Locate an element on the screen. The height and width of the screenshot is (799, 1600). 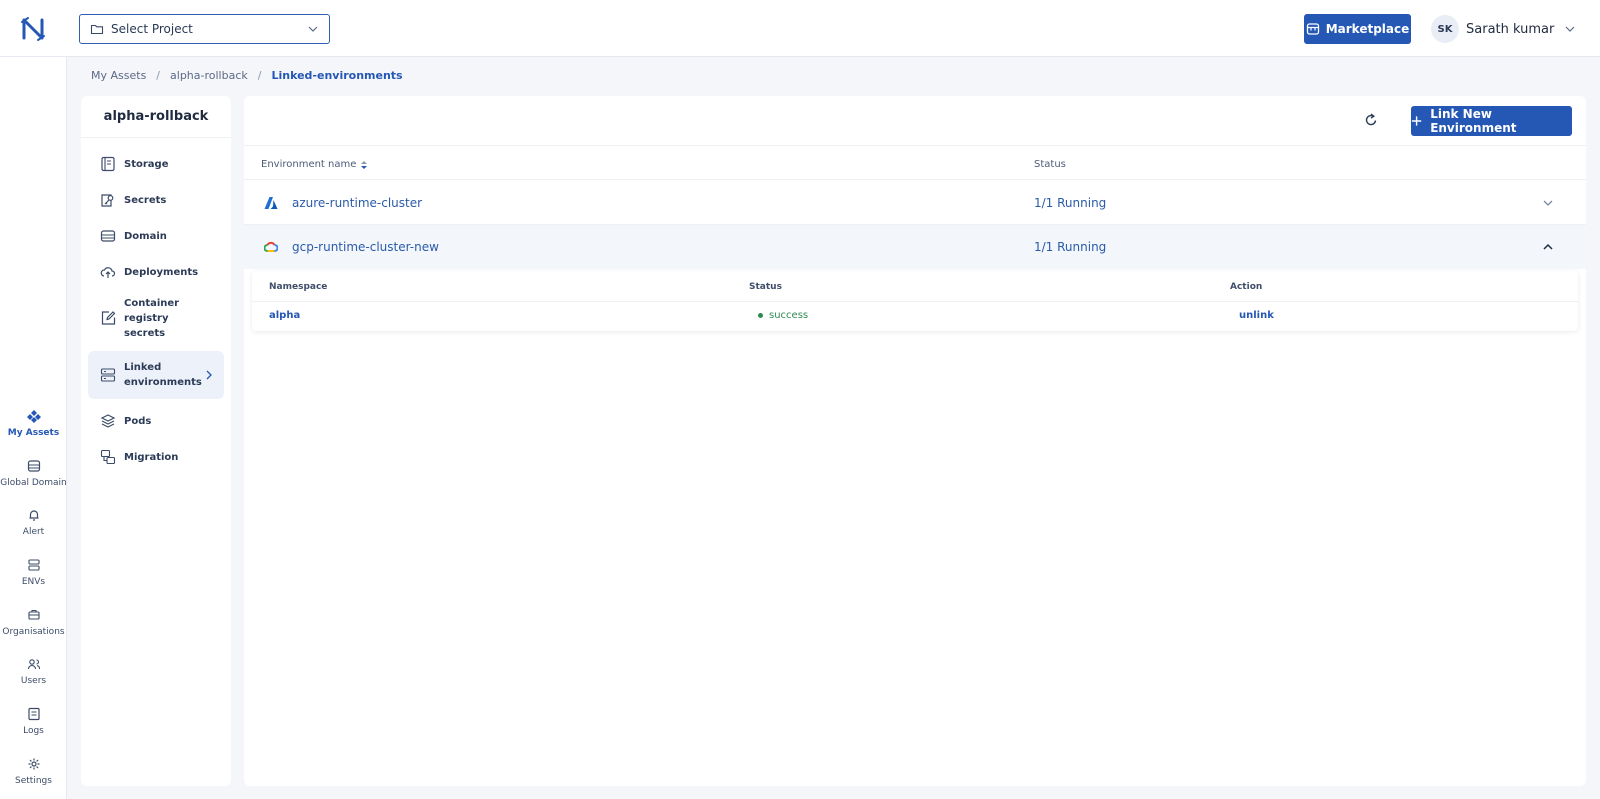
environment-row: gcp-runtime-cluster-new 1/1 Running is located at coordinates (915, 247).